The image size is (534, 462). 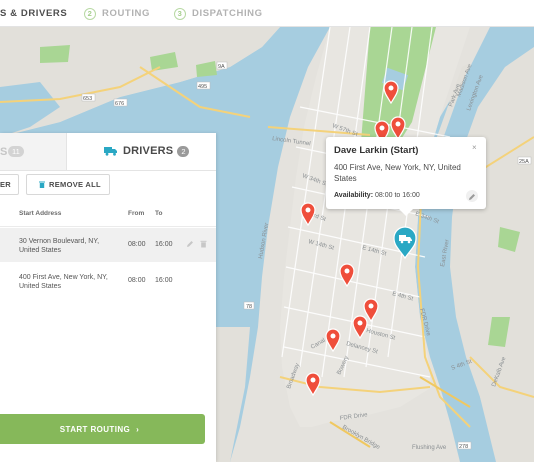 I want to click on row-address: 30 Vernon Boulevard, NY, United States, so click(x=59, y=246).